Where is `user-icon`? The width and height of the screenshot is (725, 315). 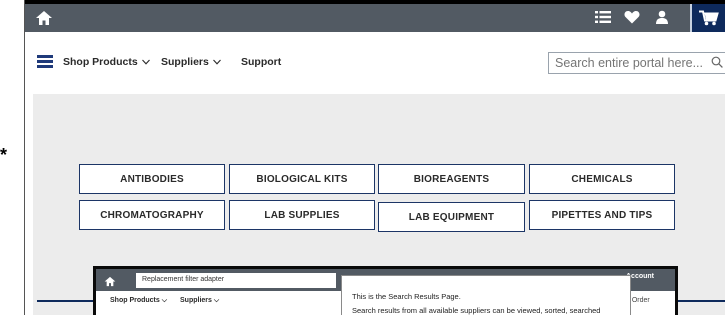
user-icon is located at coordinates (662, 17).